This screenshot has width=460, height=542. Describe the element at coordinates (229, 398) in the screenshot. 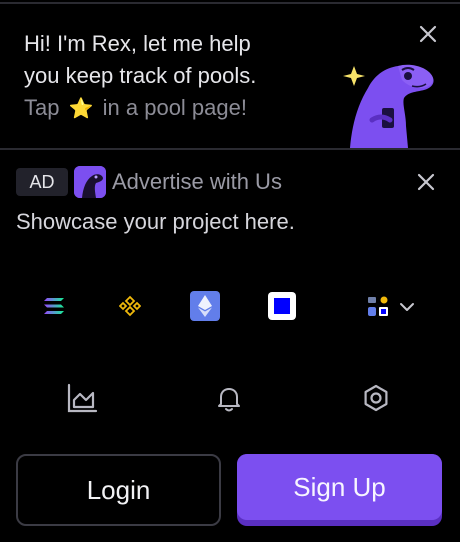

I see `bell-icon` at that location.